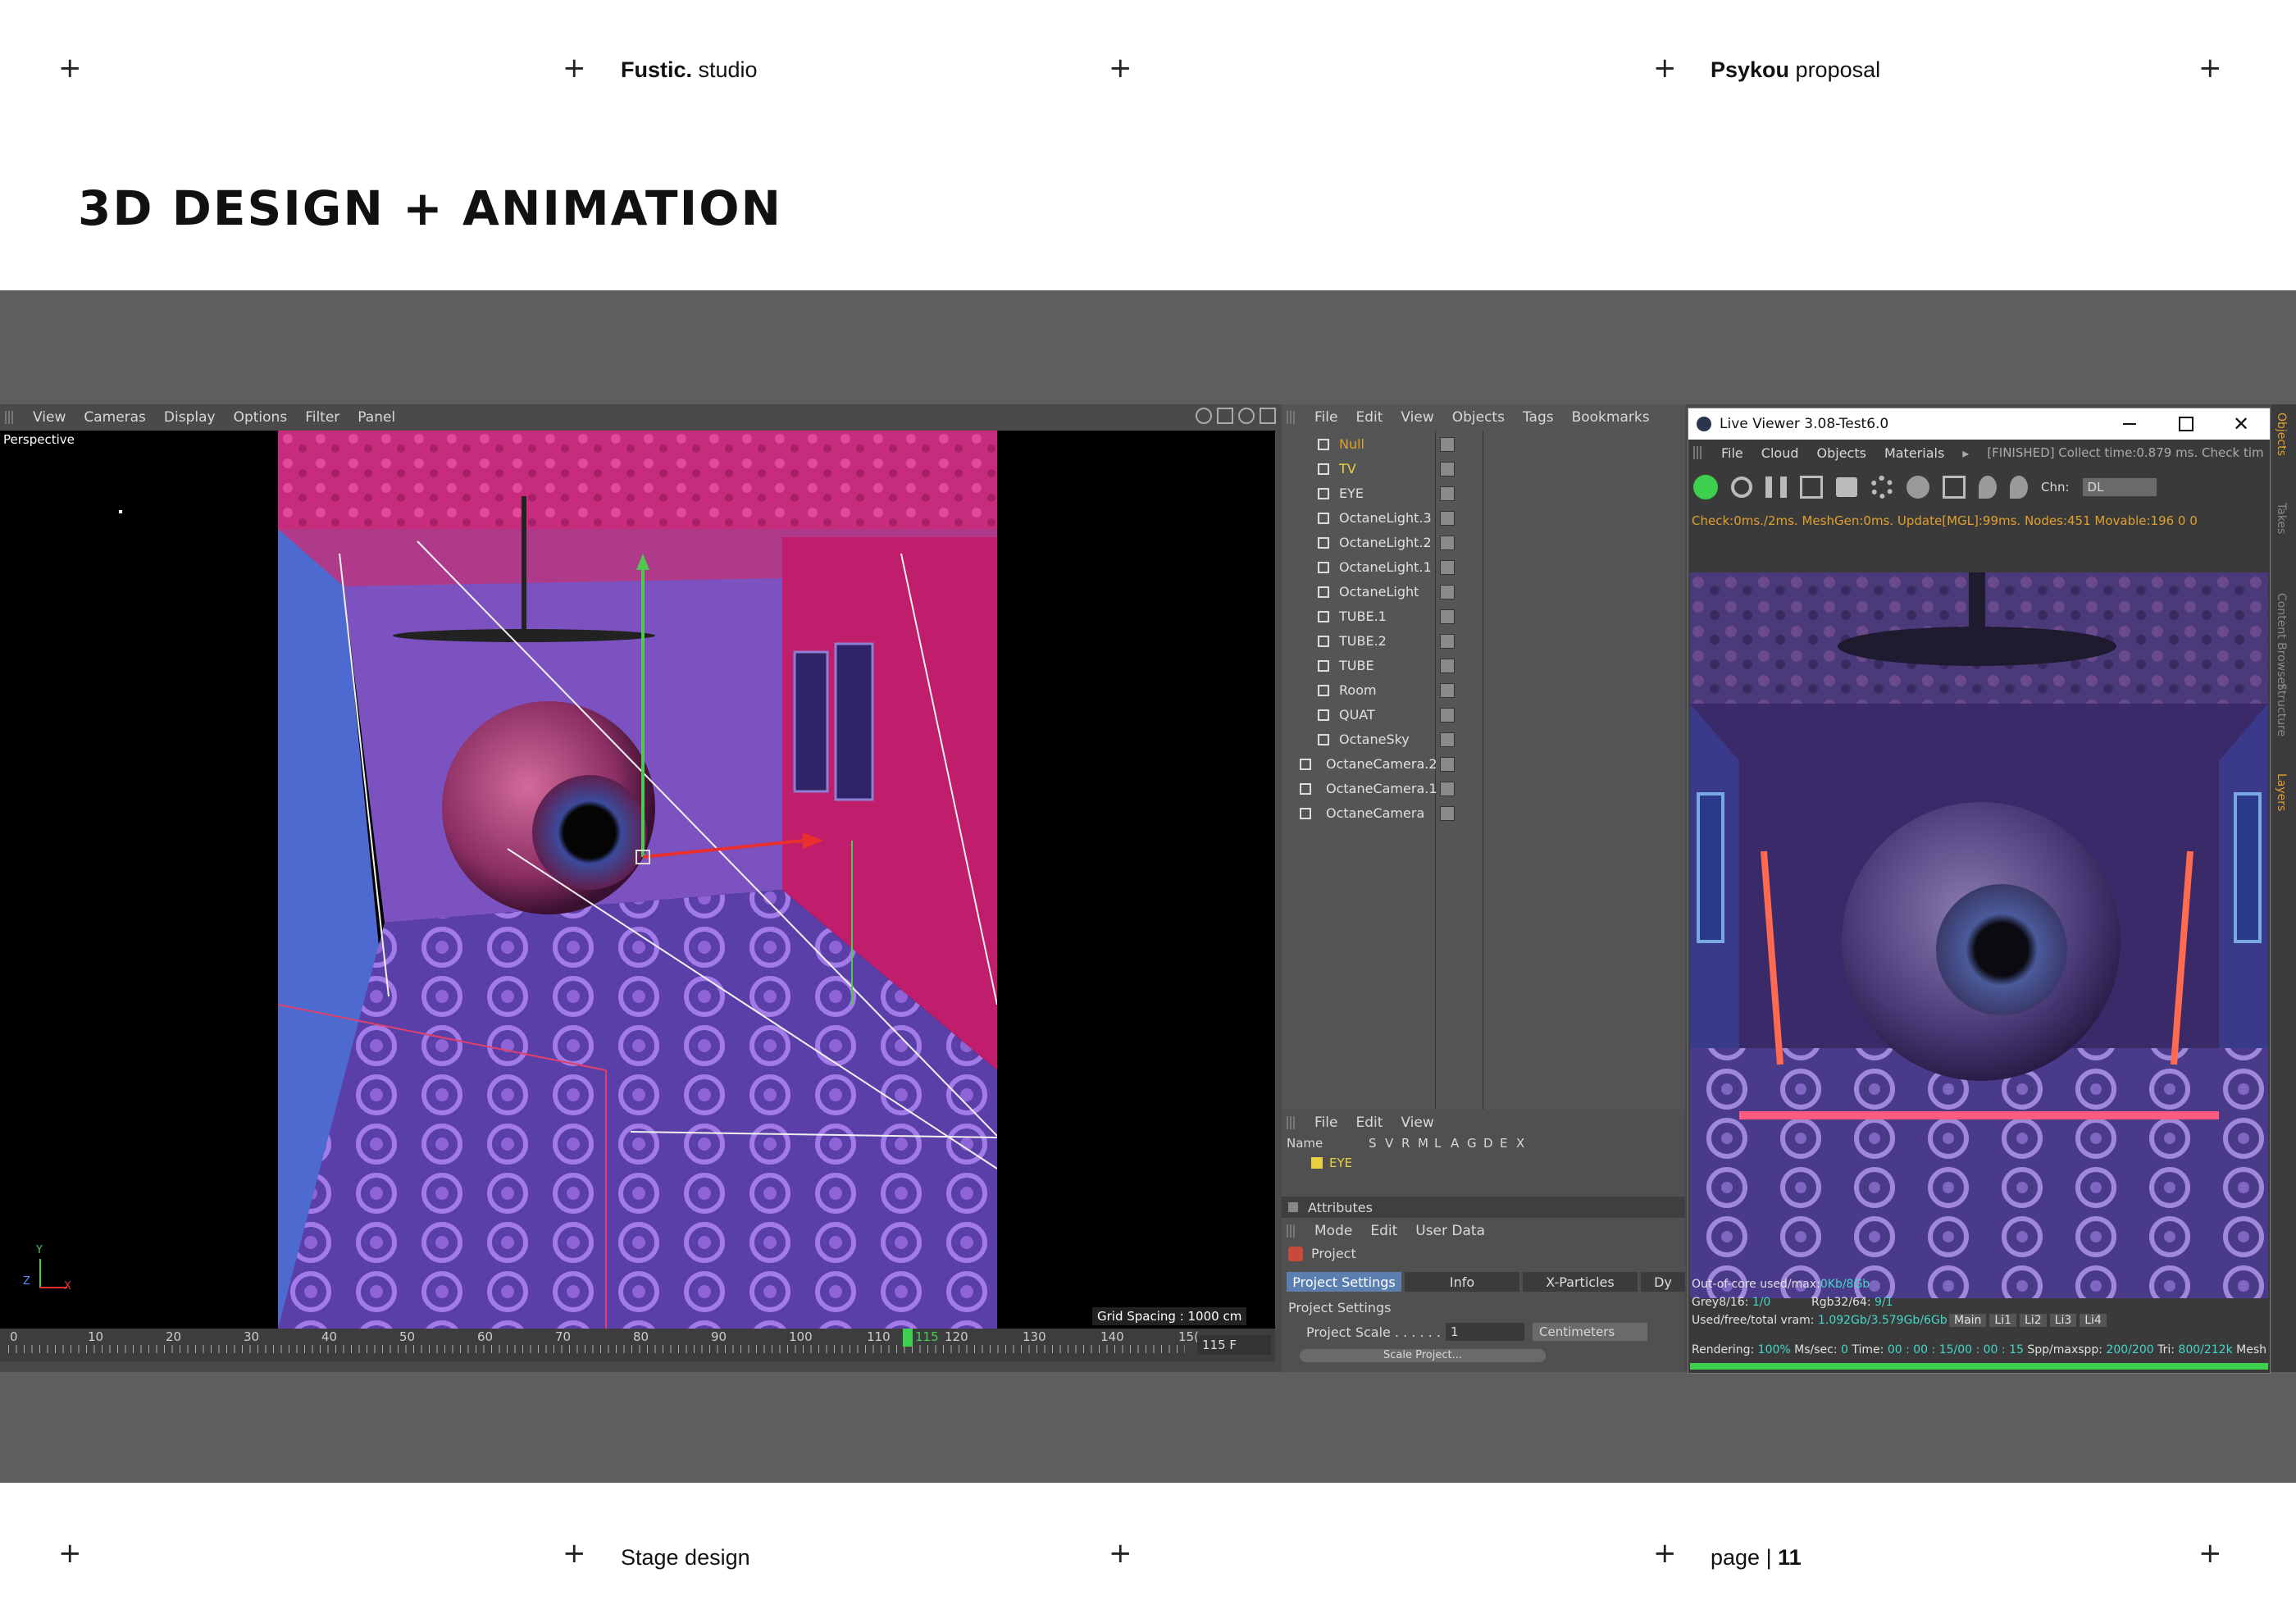 This screenshot has height=1623, width=2296. Describe the element at coordinates (1234, 1345) in the screenshot. I see `frame-field: 115 F` at that location.